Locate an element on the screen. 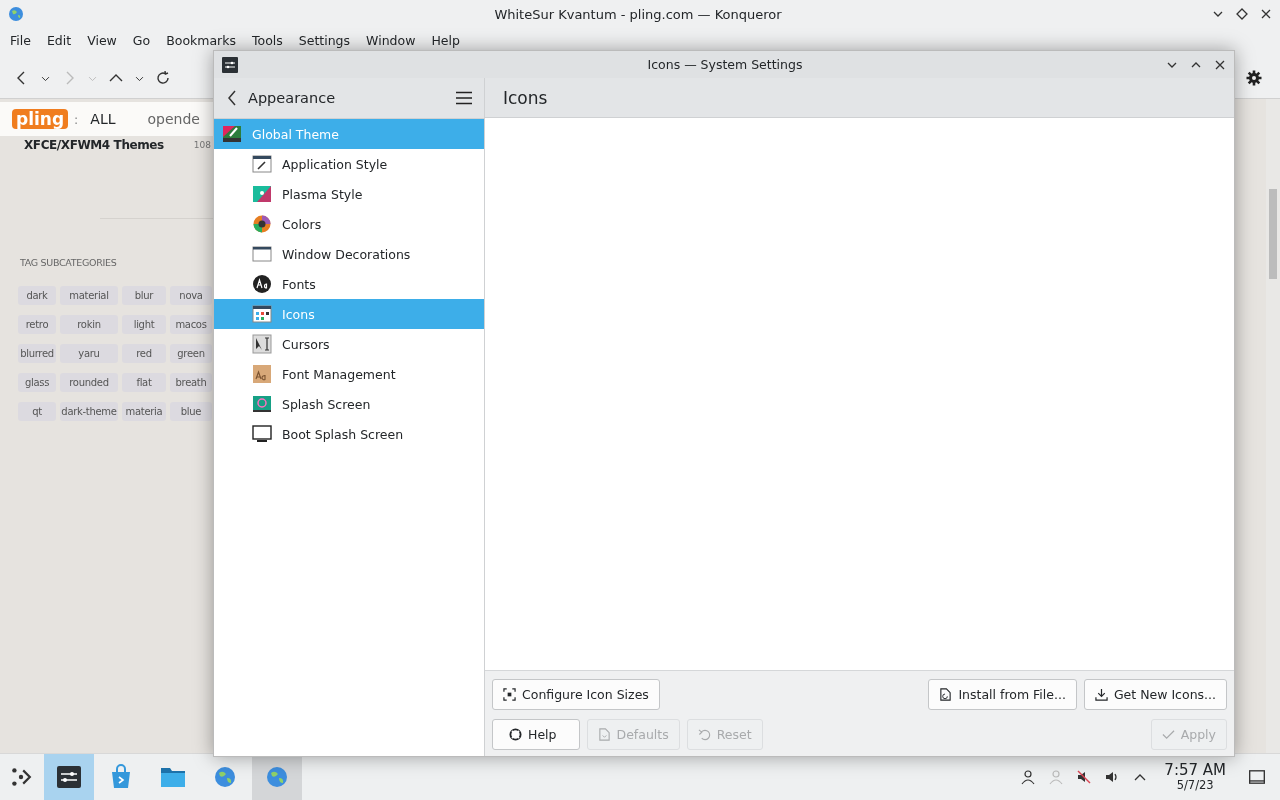 This screenshot has width=1280, height=800. sidebar-item: Boot Splash Screen is located at coordinates (349, 434).